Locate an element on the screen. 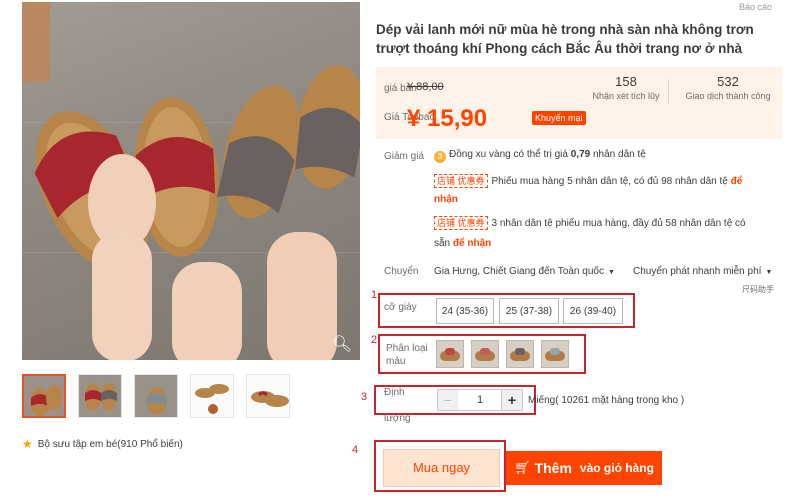 Image resolution: width=800 pixels, height=499 pixels. coupon-1-claim-link: để is located at coordinates (737, 181).